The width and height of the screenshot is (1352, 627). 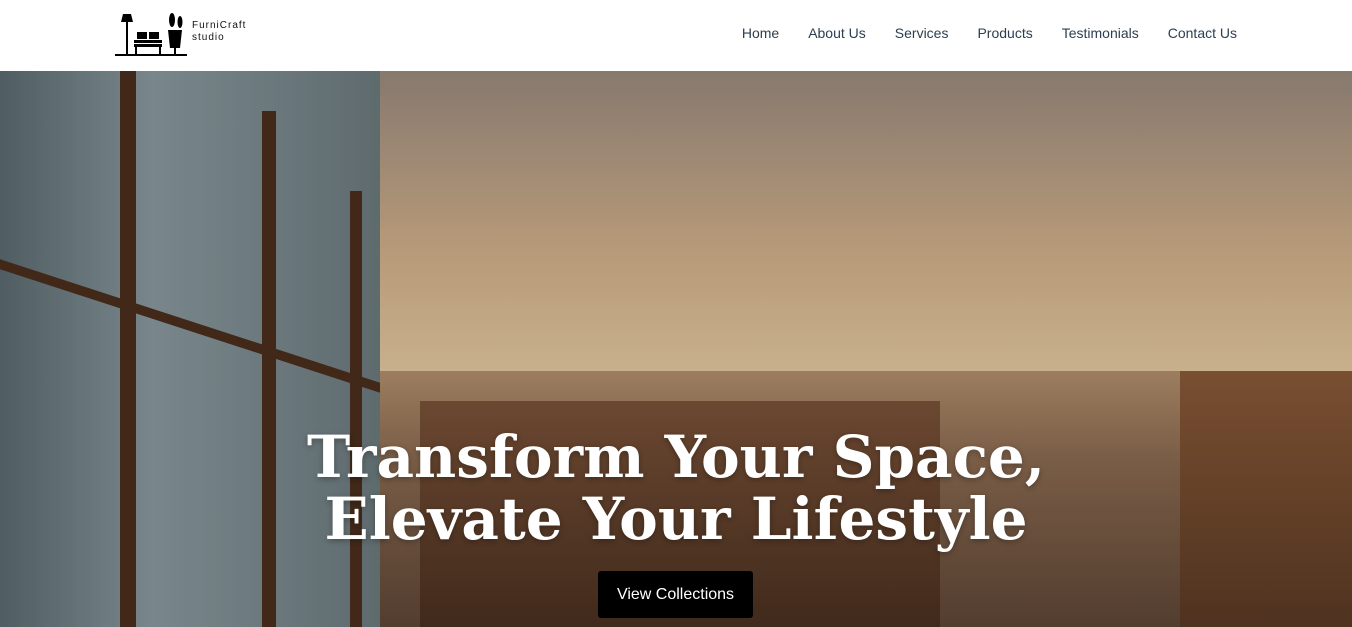 I want to click on logo-tagline: studio, so click(x=208, y=37).